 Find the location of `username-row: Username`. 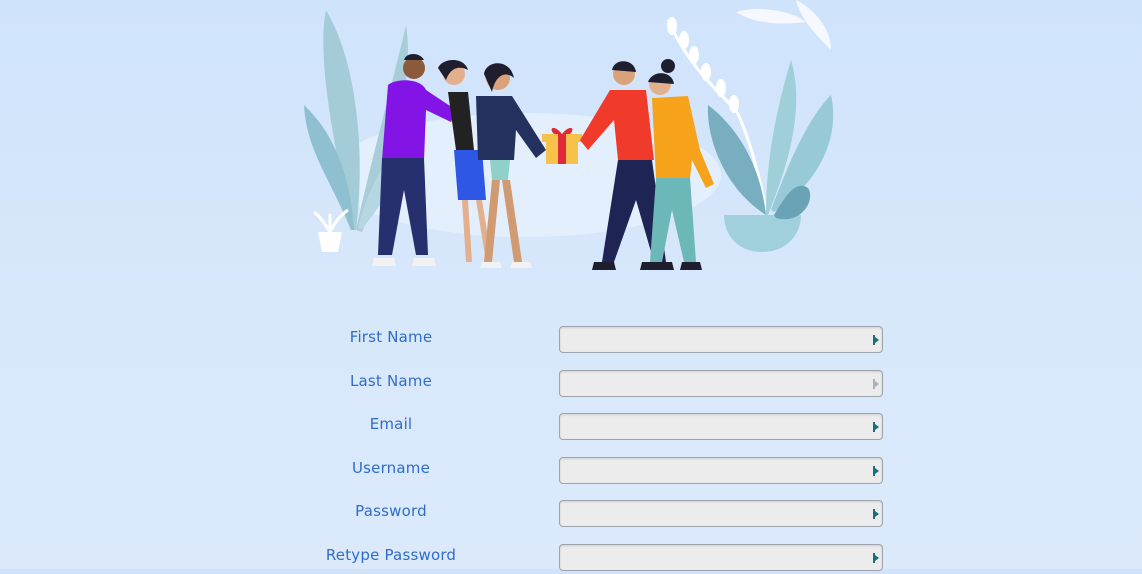

username-row: Username is located at coordinates (571, 472).